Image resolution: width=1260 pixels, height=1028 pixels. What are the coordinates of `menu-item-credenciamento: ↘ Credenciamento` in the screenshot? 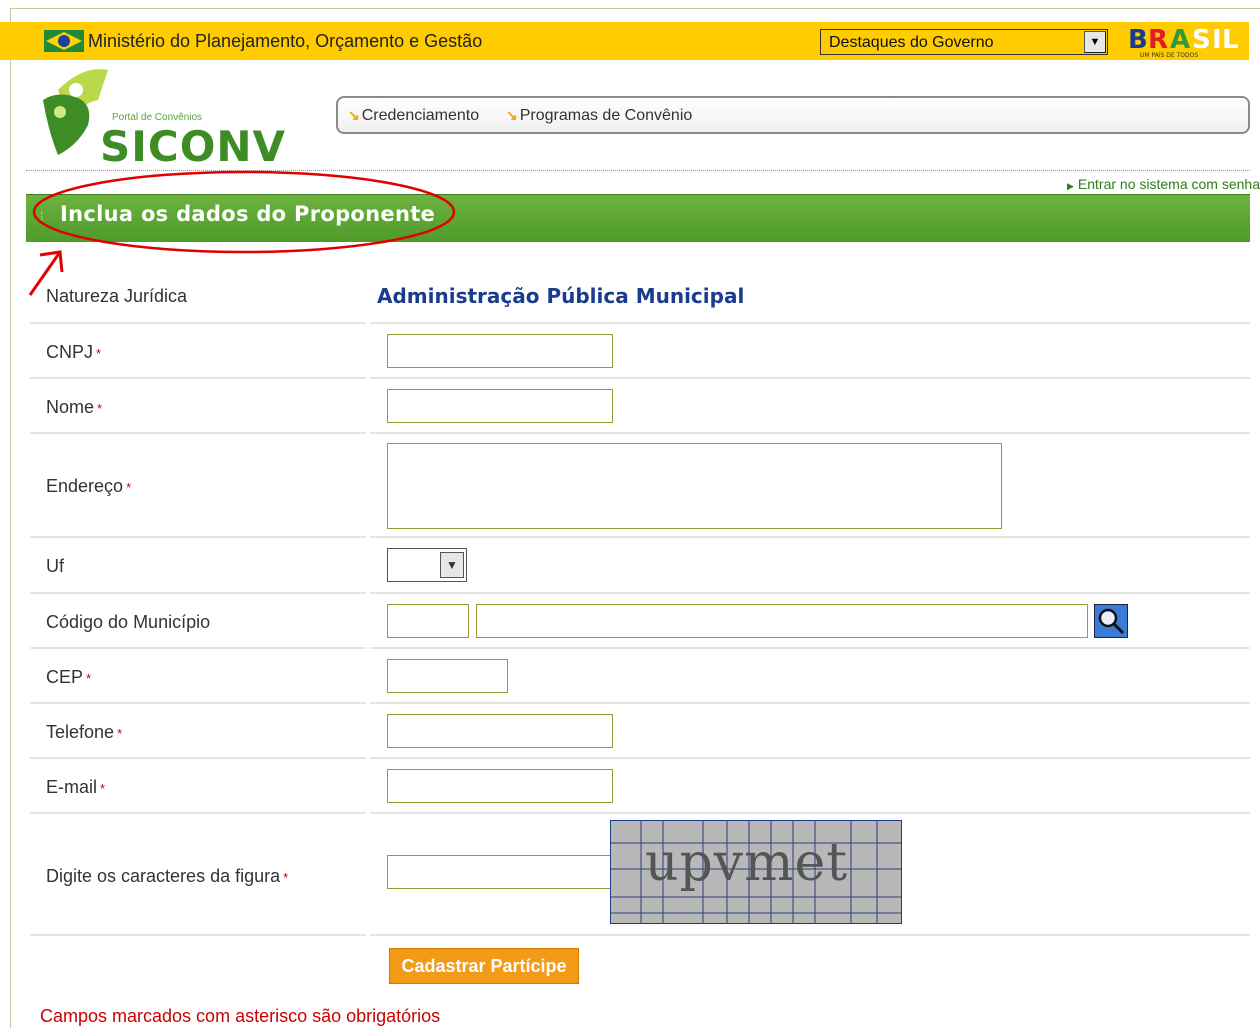 It's located at (413, 116).